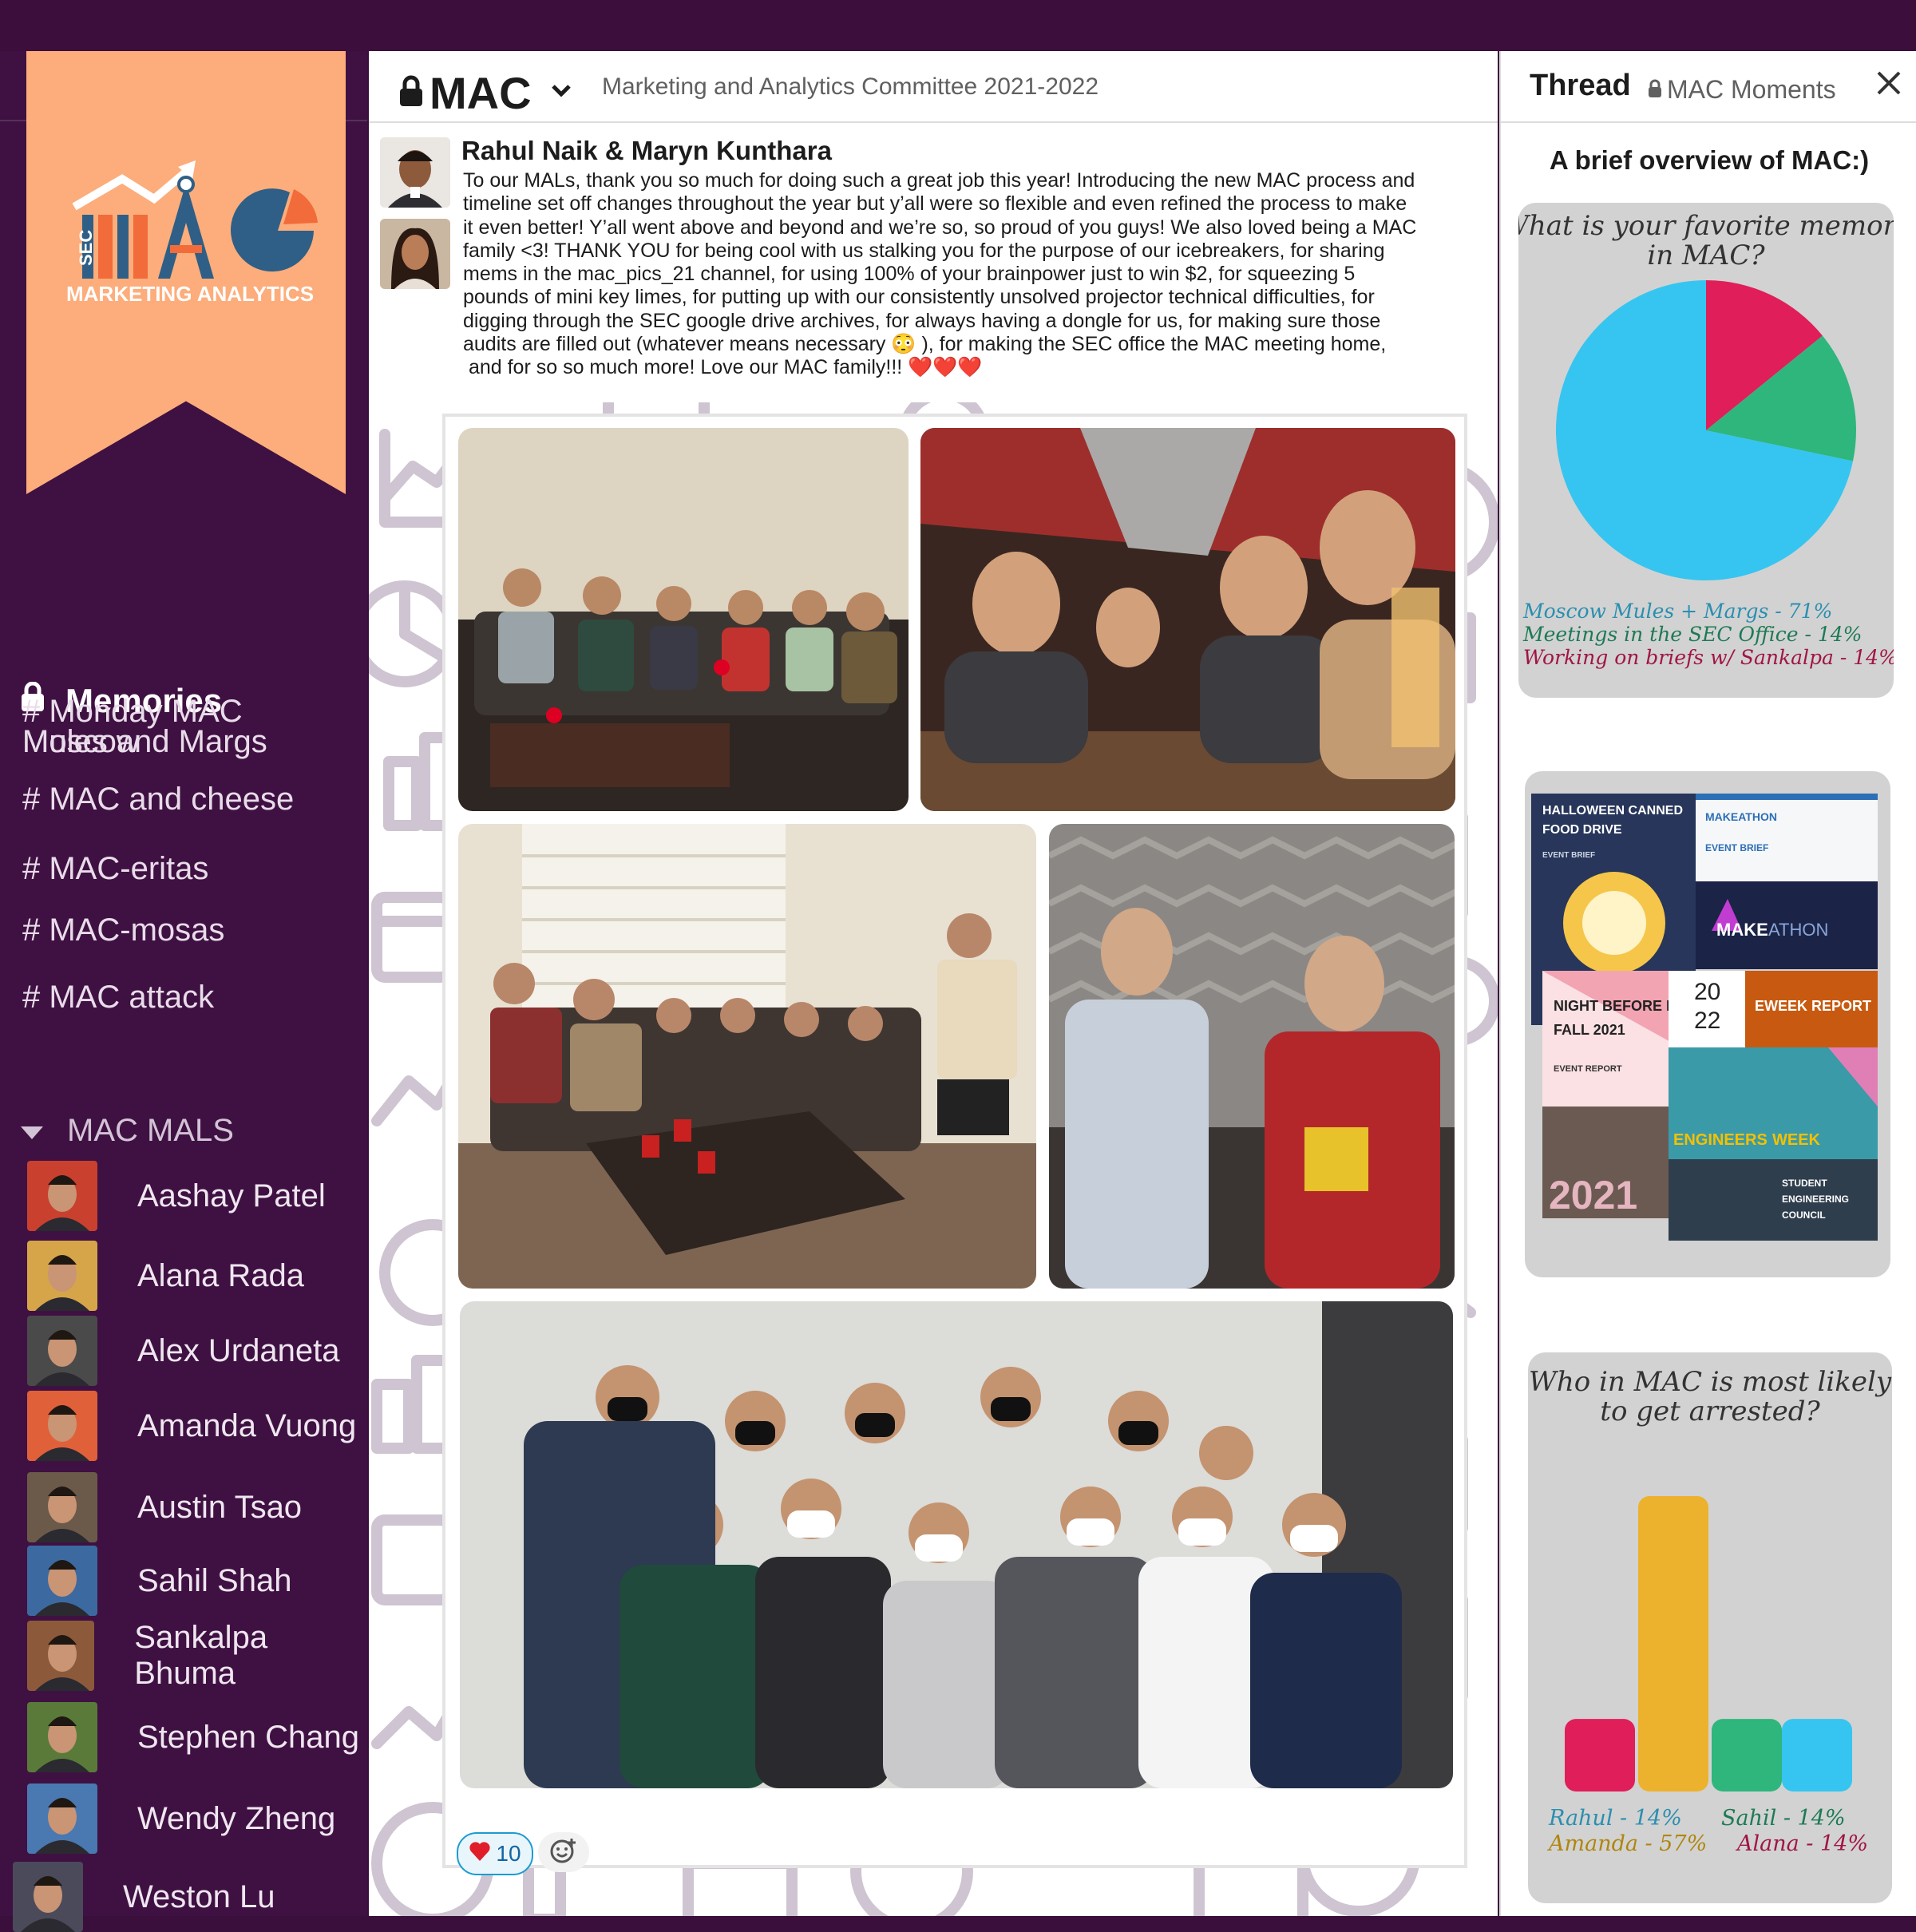 This screenshot has height=1932, width=1916. What do you see at coordinates (1817, 1755) in the screenshot?
I see `bar-sahil` at bounding box center [1817, 1755].